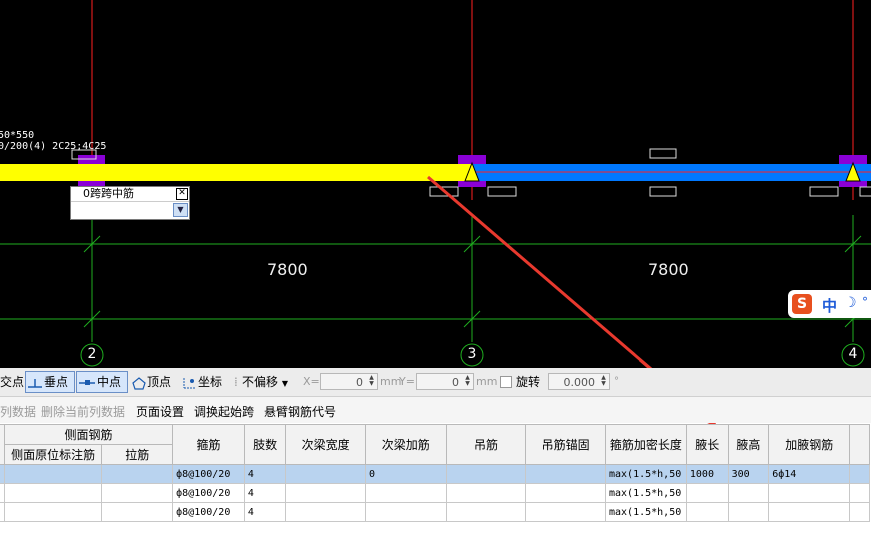  I want to click on menu-delete-column-data: 删除当前列数据, so click(83, 411).